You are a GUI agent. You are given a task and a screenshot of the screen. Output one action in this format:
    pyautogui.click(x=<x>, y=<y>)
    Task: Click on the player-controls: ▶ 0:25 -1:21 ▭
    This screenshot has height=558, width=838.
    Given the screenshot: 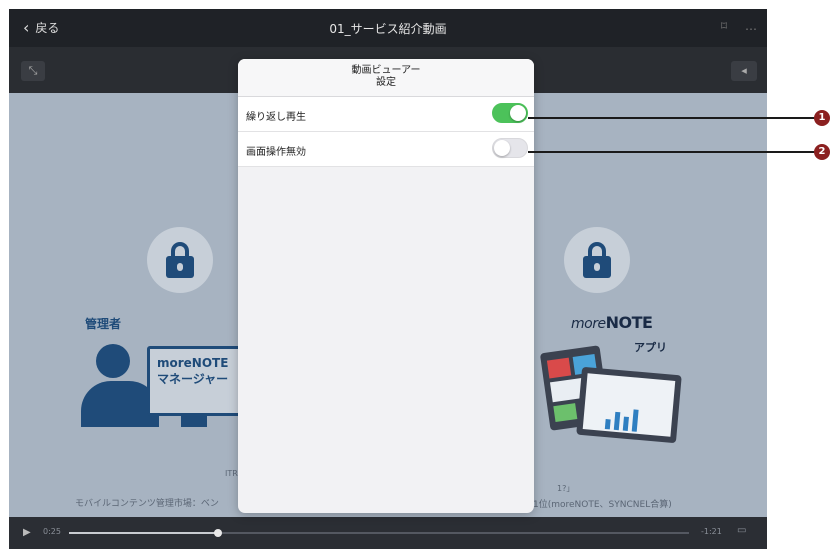 What is the action you would take?
    pyautogui.click(x=388, y=533)
    